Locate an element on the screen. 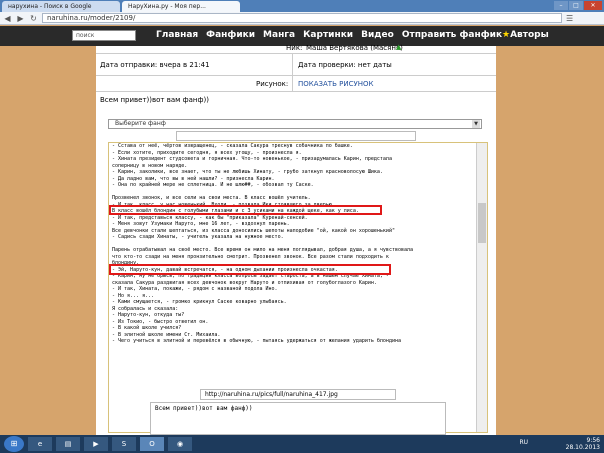 The width and height of the screenshot is (604, 453). checked-date-label: Дата проверки: is located at coordinates (327, 65).